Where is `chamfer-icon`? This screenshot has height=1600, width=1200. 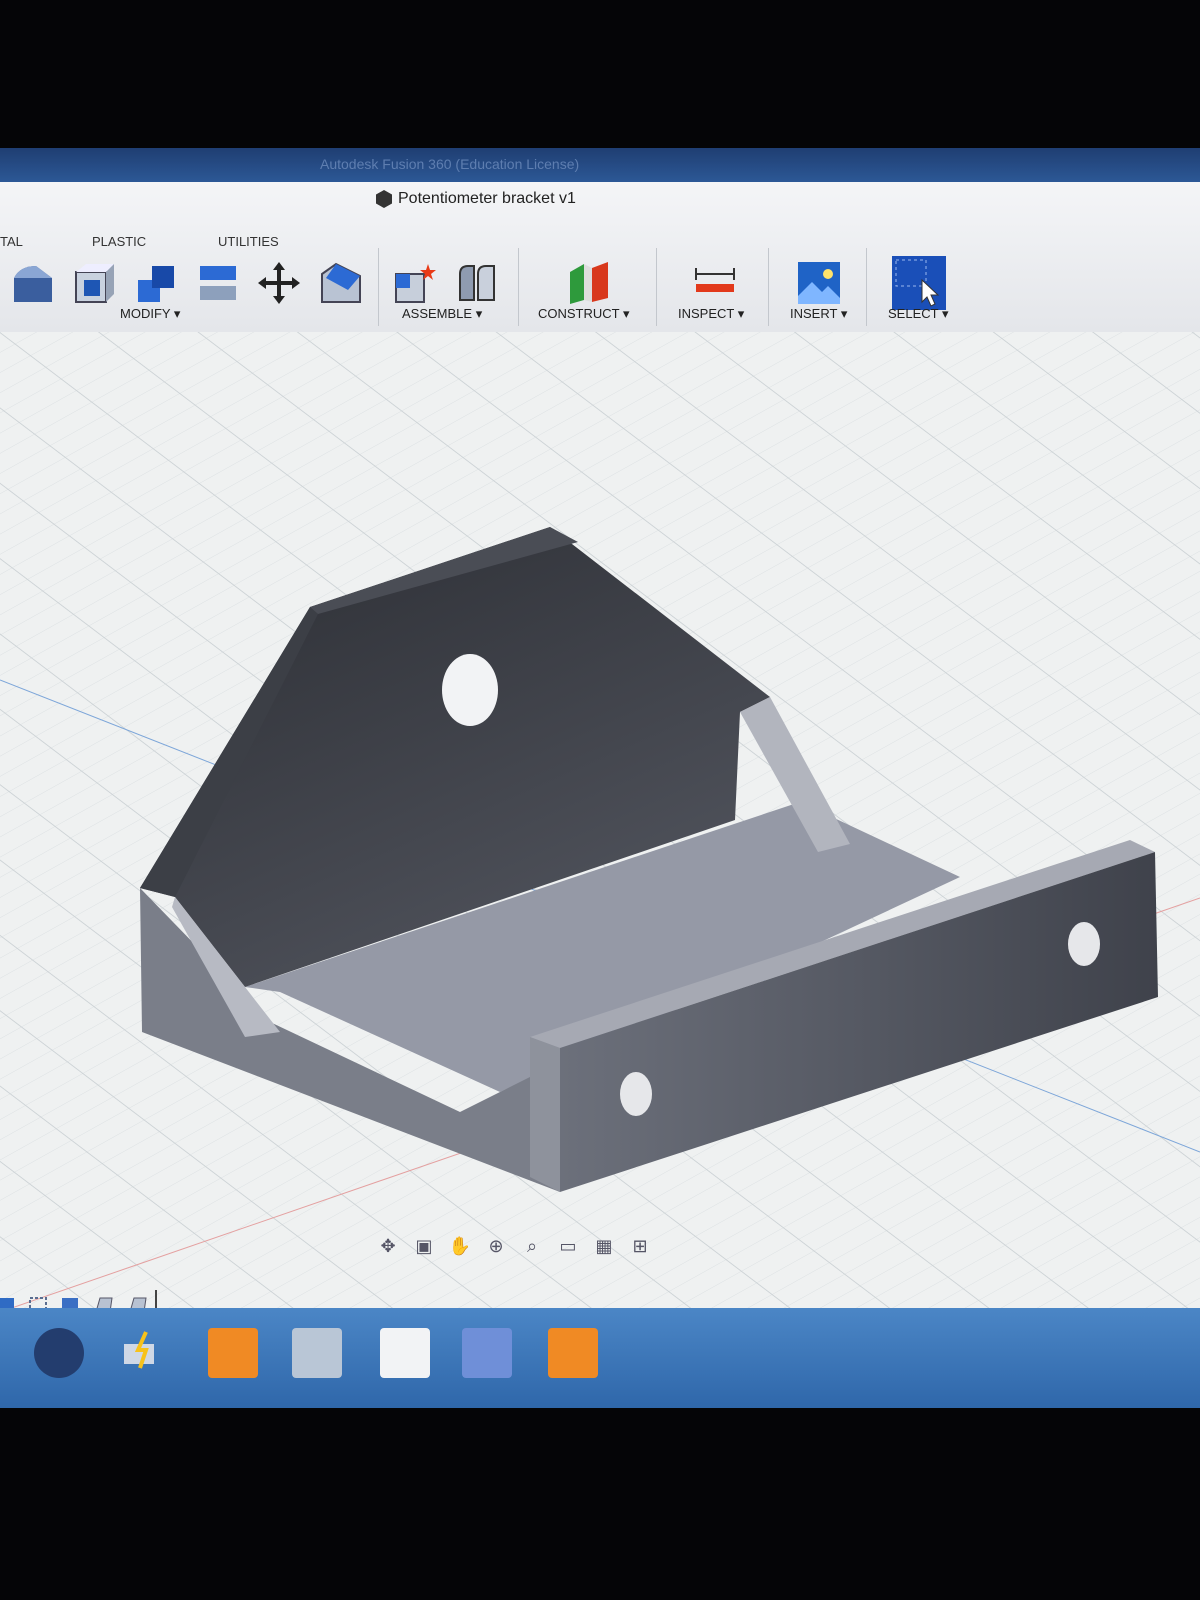 chamfer-icon is located at coordinates (341, 283).